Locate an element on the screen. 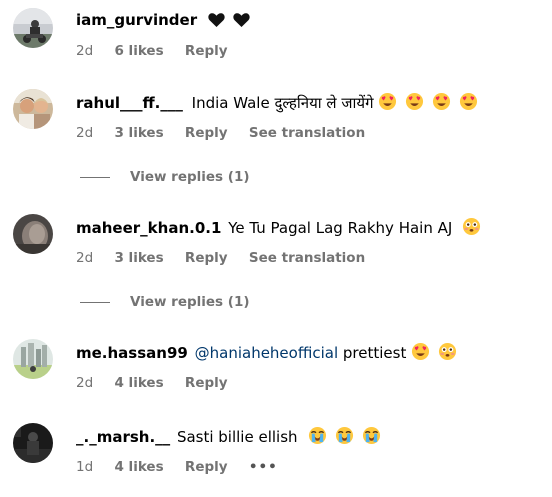  comment-meta: 1d 4 likes Reply ••• is located at coordinates (185, 467).